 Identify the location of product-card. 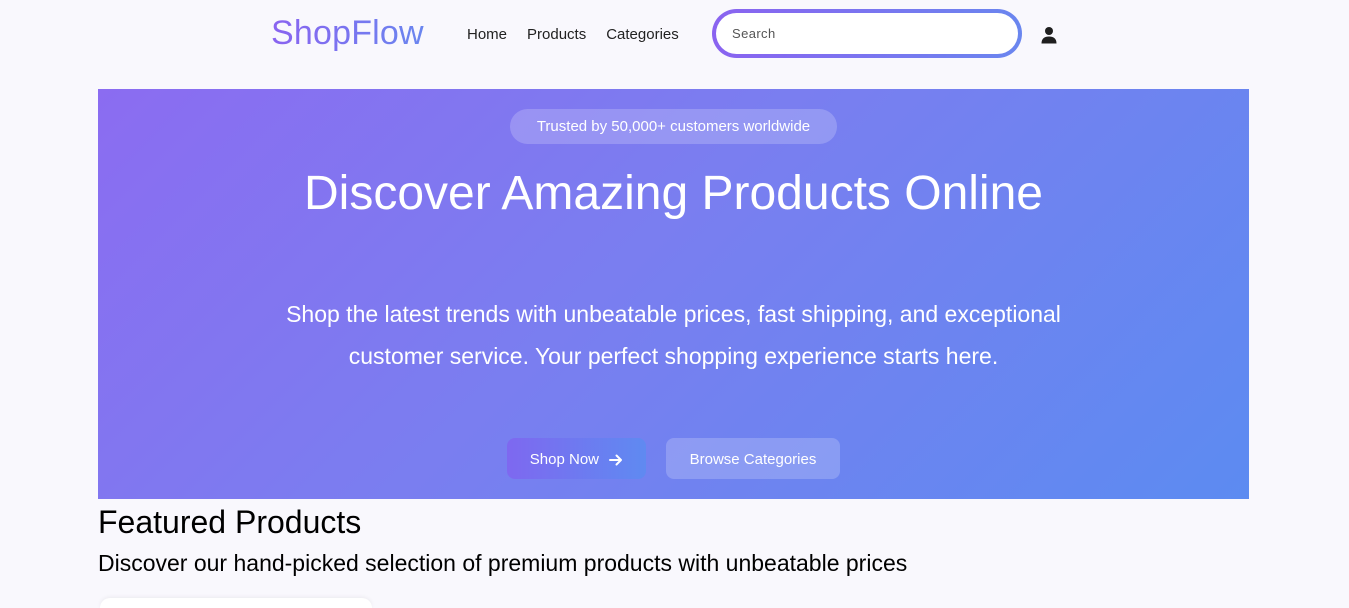
(236, 603).